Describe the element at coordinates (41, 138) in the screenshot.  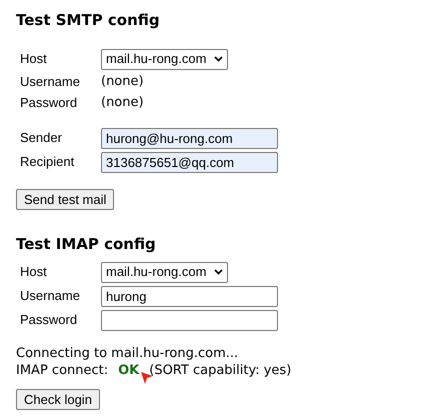
I see `field-label: Sender` at that location.